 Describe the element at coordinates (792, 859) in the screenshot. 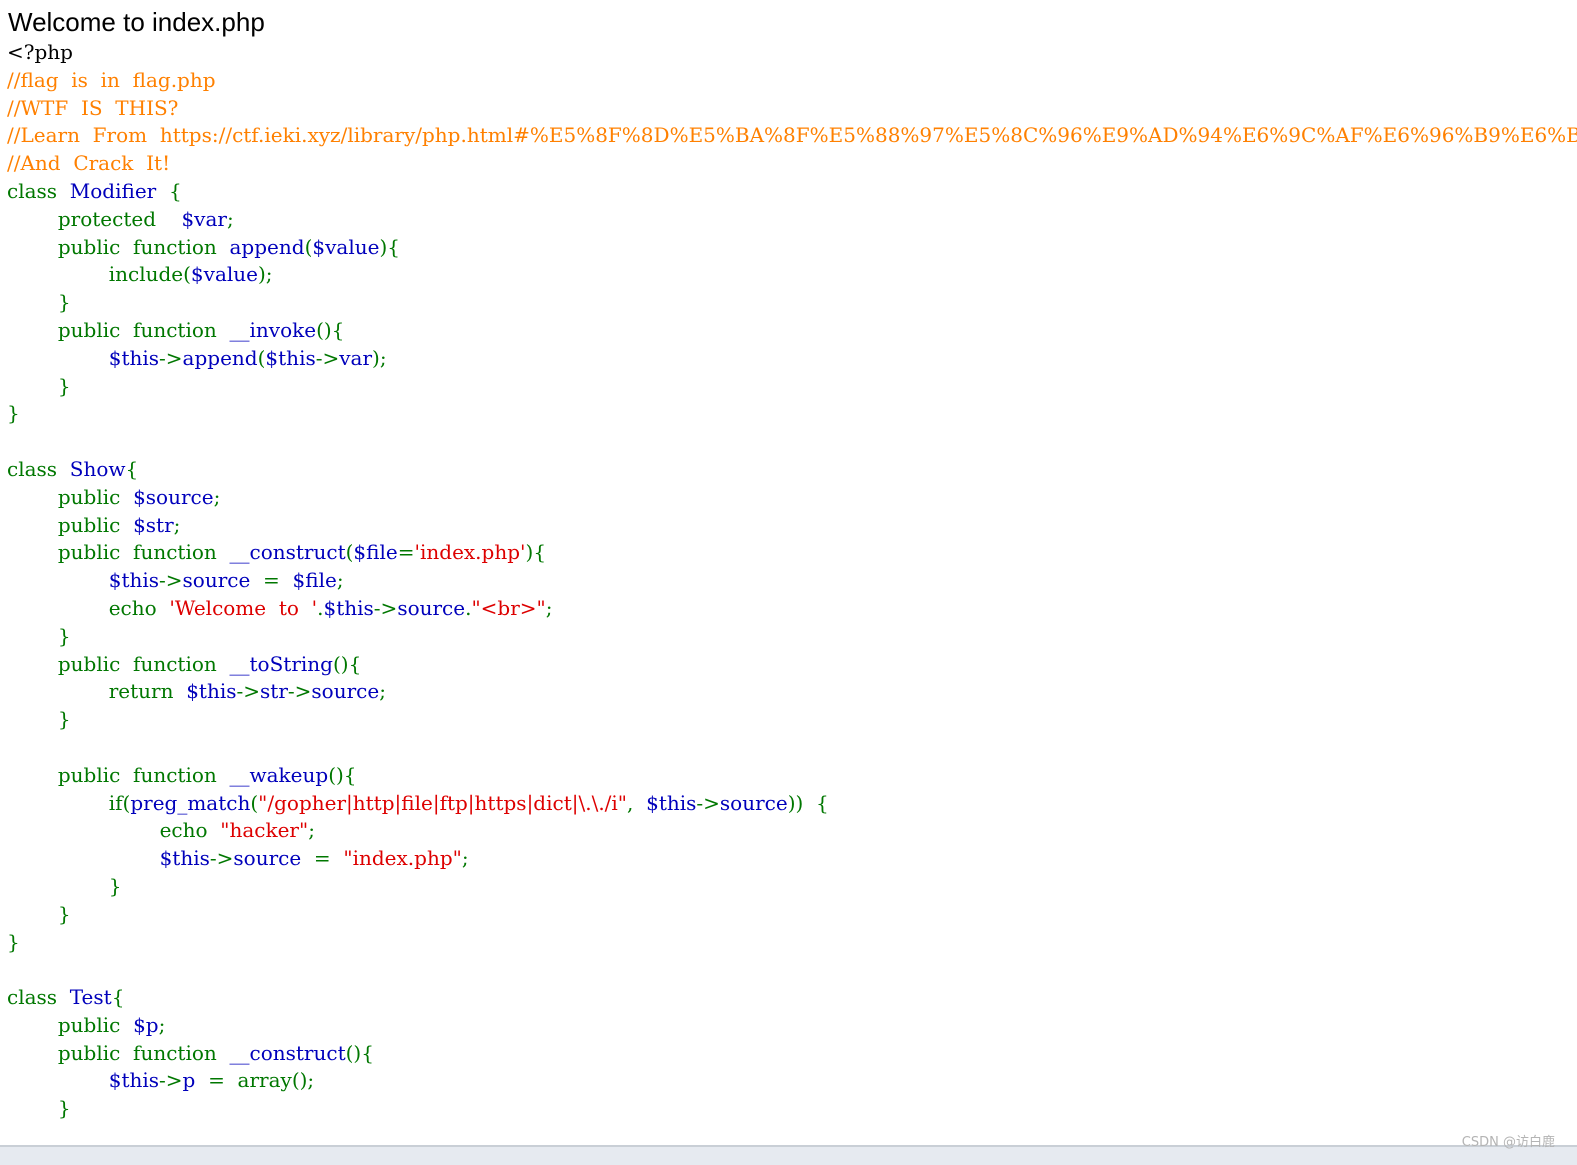

I see `code-line: $this->source = "index.php";` at that location.